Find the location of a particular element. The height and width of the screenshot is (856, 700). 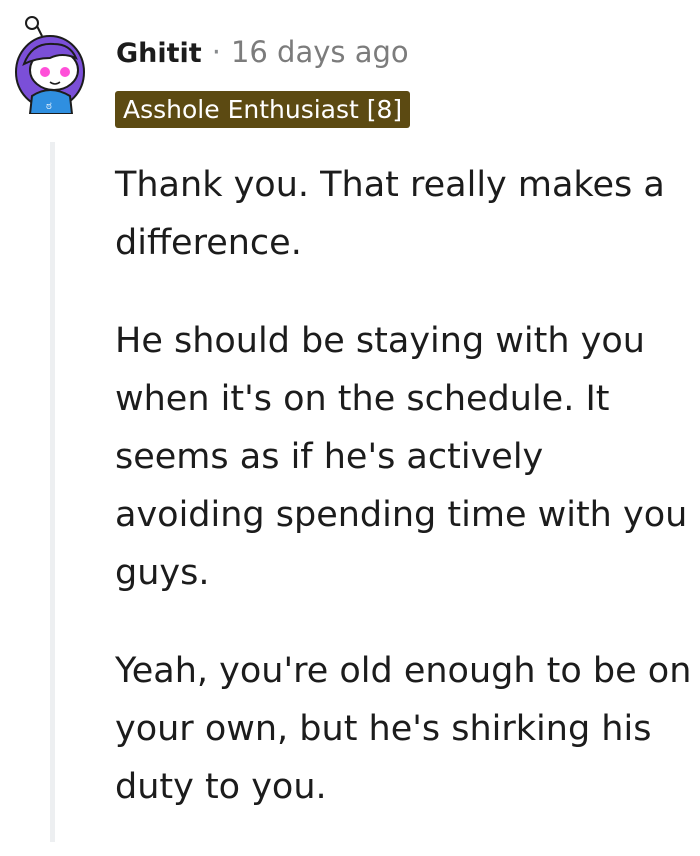

snoo-avatar-icon: ಠ is located at coordinates (50, 65).